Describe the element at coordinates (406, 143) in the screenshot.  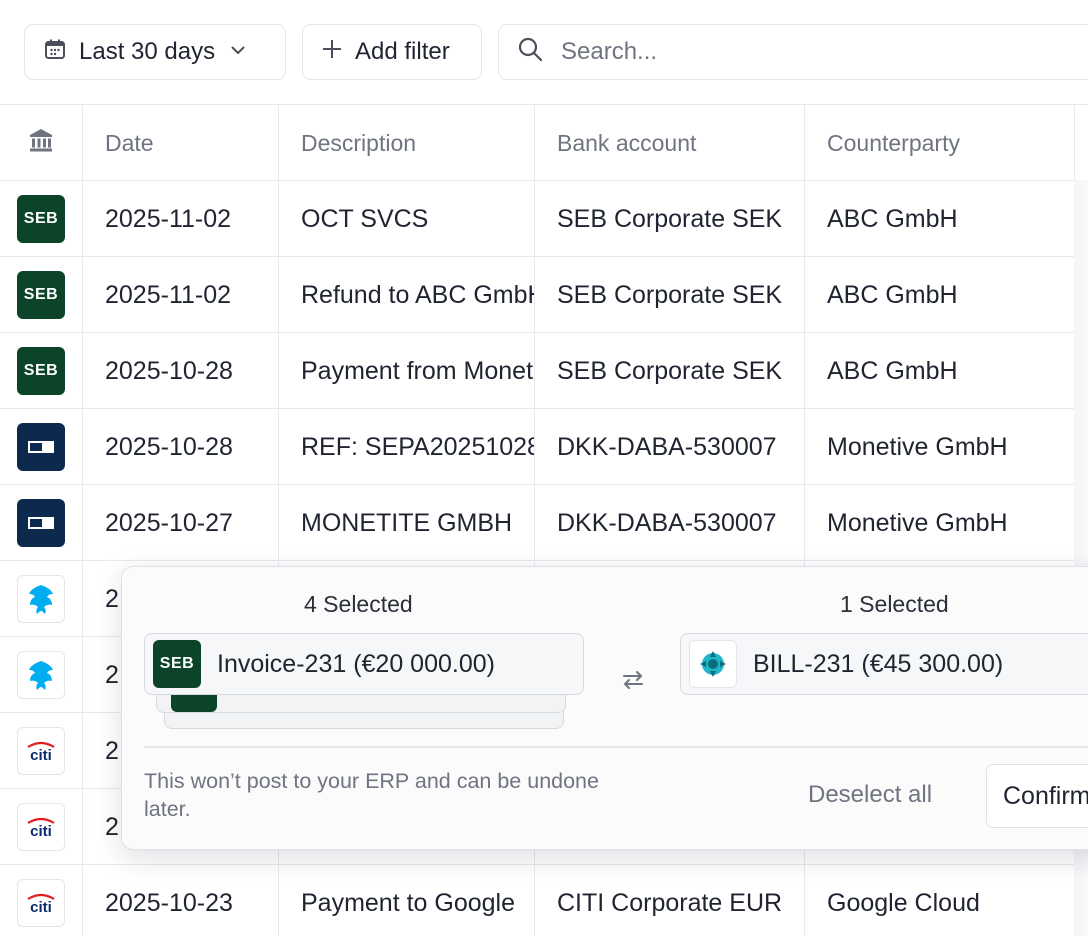
I see `column-header-description: Description` at that location.